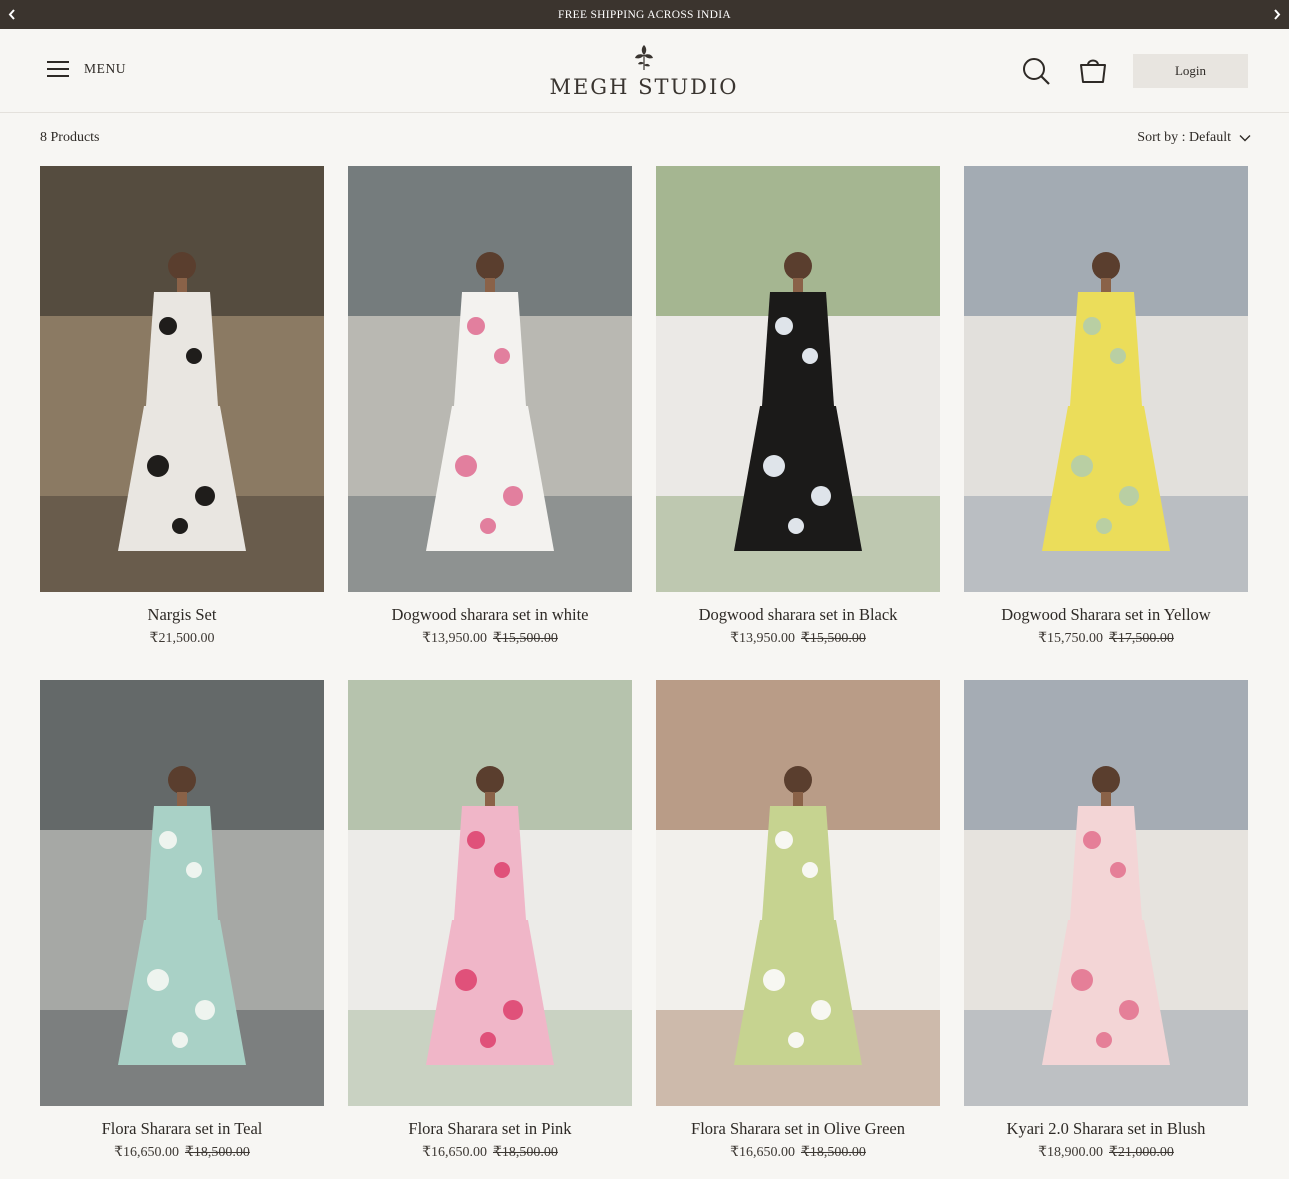  What do you see at coordinates (490, 1129) in the screenshot?
I see `product-title: Flora Sharara set in Pink` at bounding box center [490, 1129].